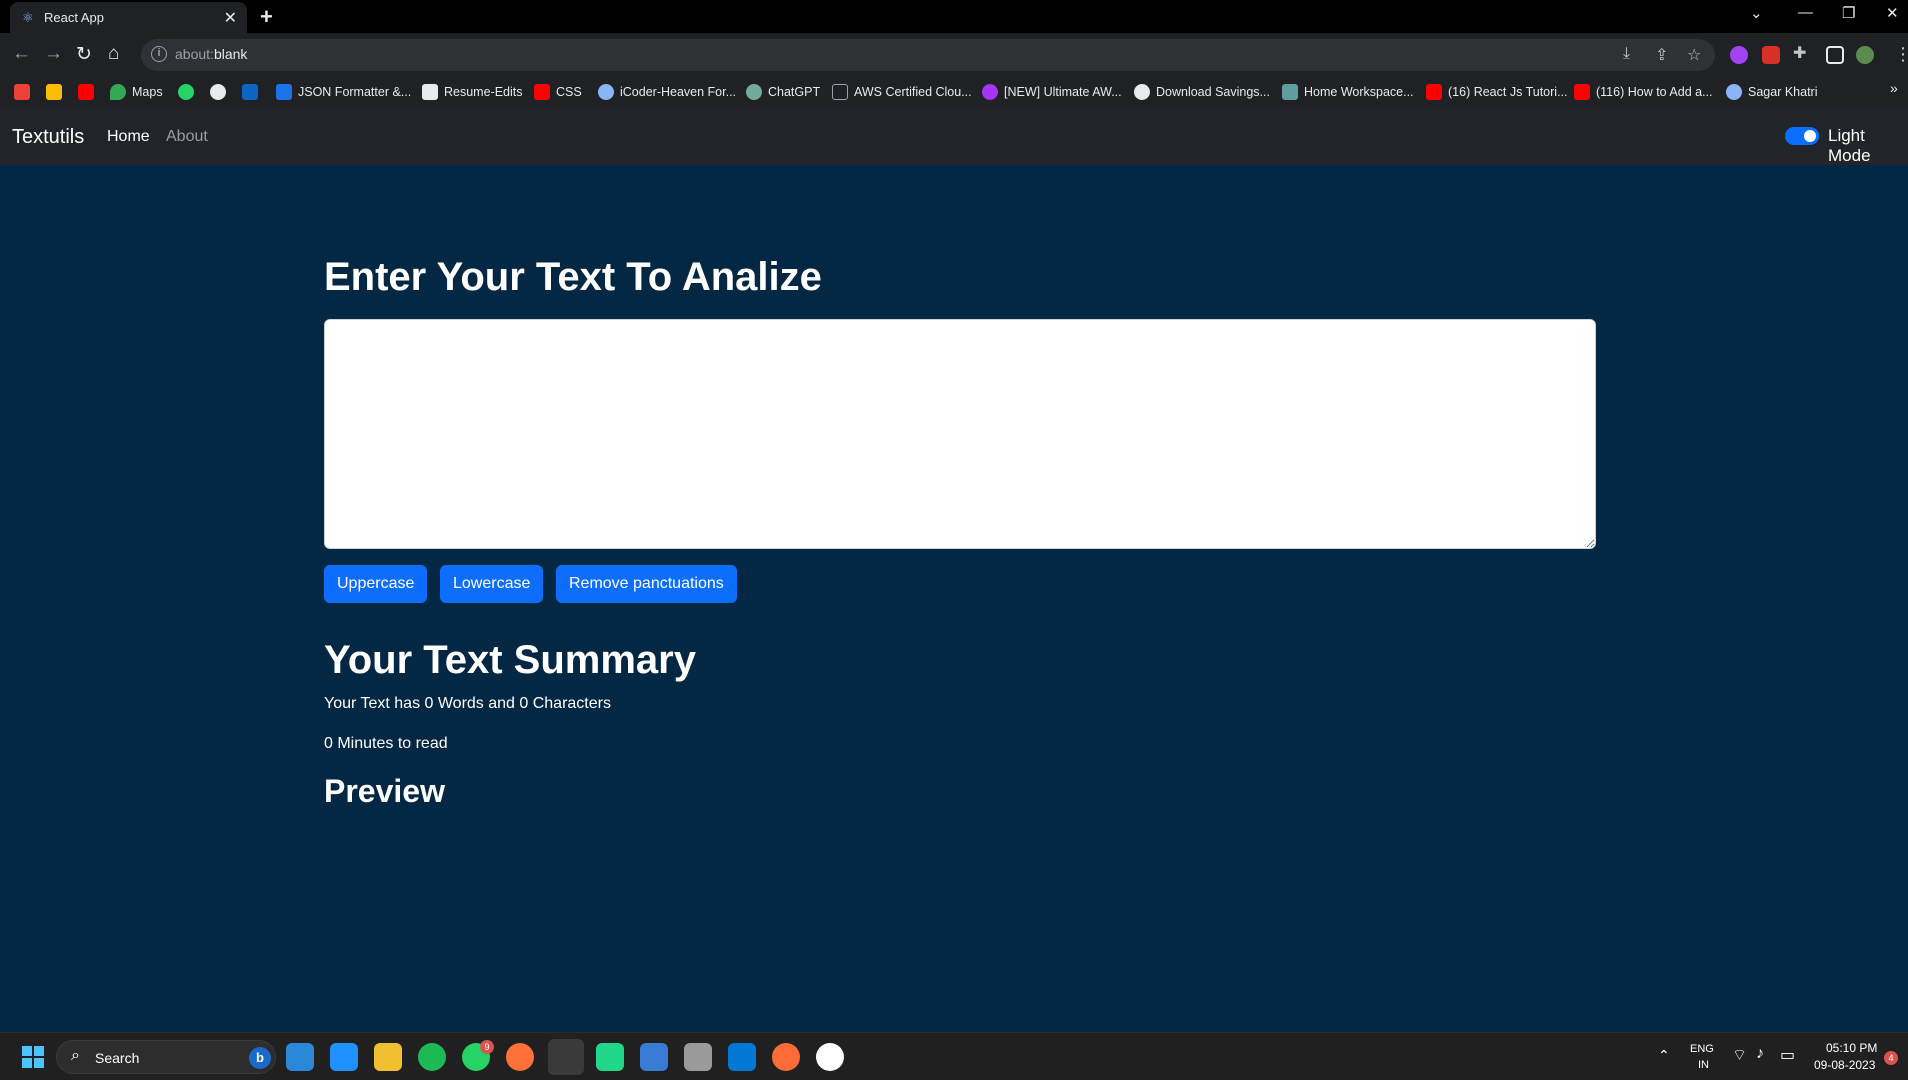  I want to click on github-icon, so click(218, 92).